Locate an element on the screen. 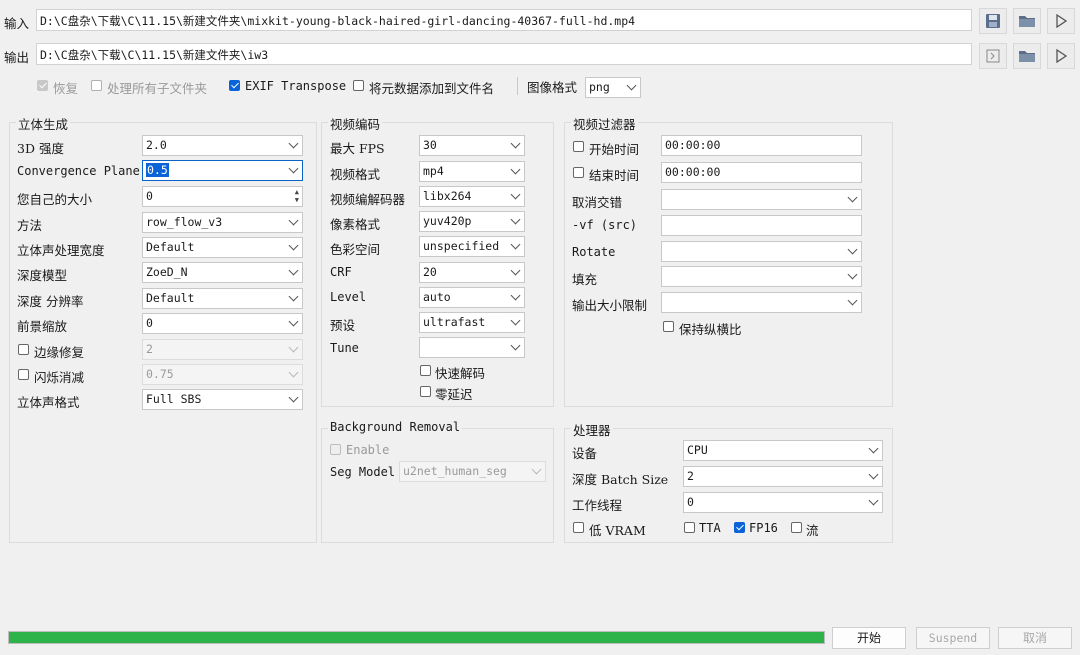  rotate-select is located at coordinates (761, 251).